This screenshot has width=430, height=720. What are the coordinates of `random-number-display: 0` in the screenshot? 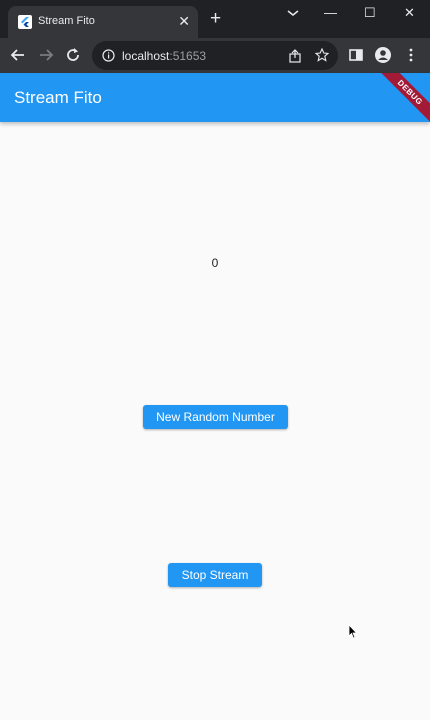 It's located at (215, 263).